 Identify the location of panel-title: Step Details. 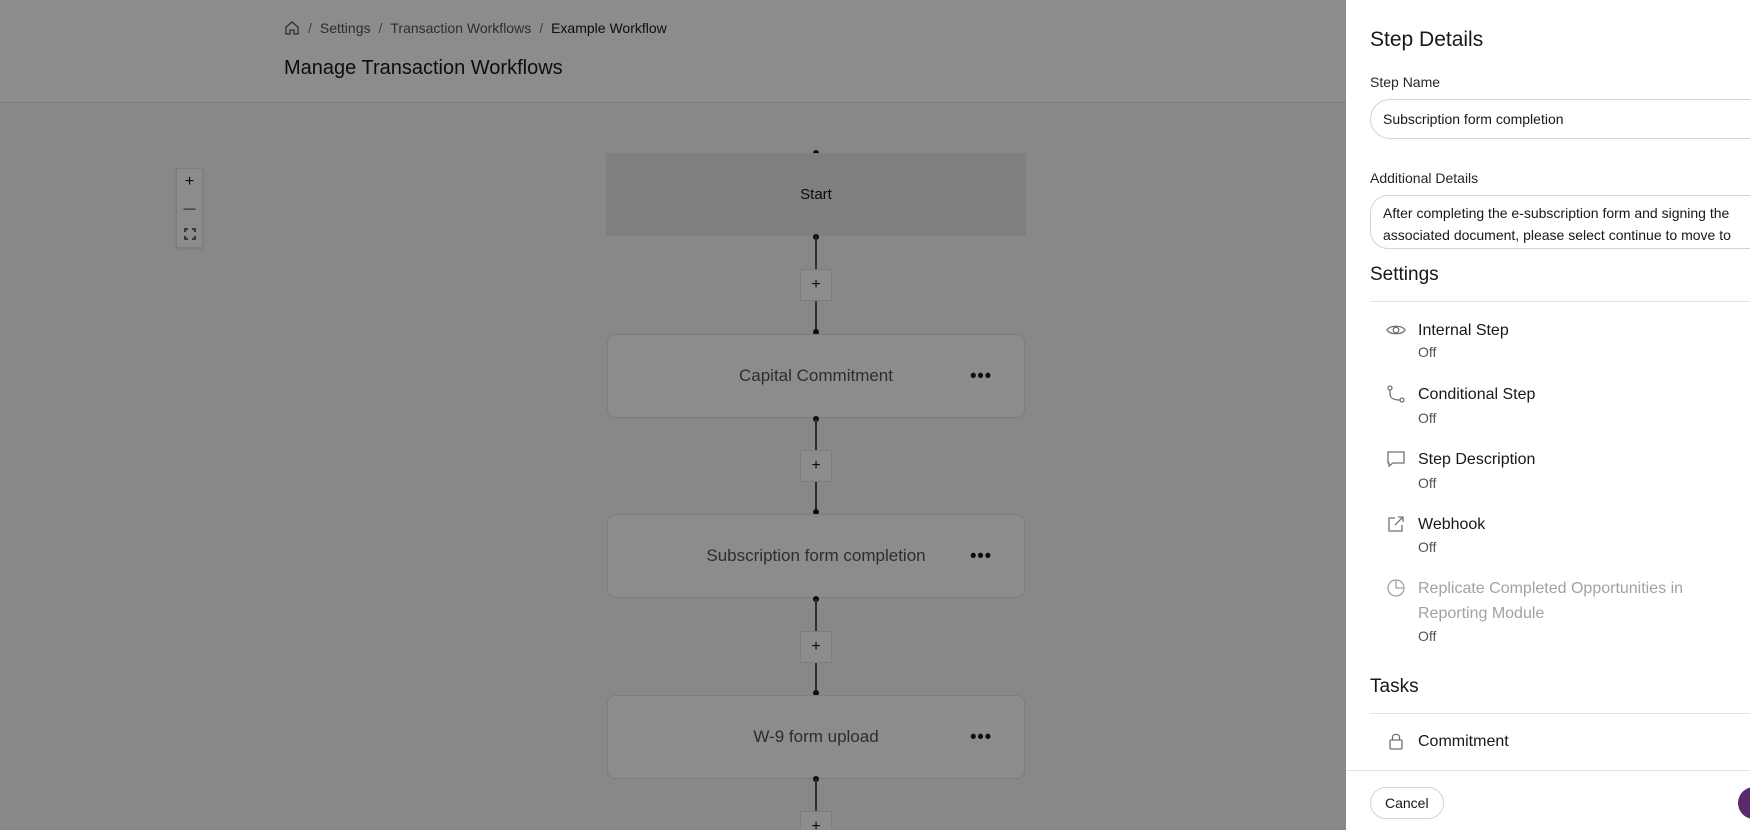
(1427, 39).